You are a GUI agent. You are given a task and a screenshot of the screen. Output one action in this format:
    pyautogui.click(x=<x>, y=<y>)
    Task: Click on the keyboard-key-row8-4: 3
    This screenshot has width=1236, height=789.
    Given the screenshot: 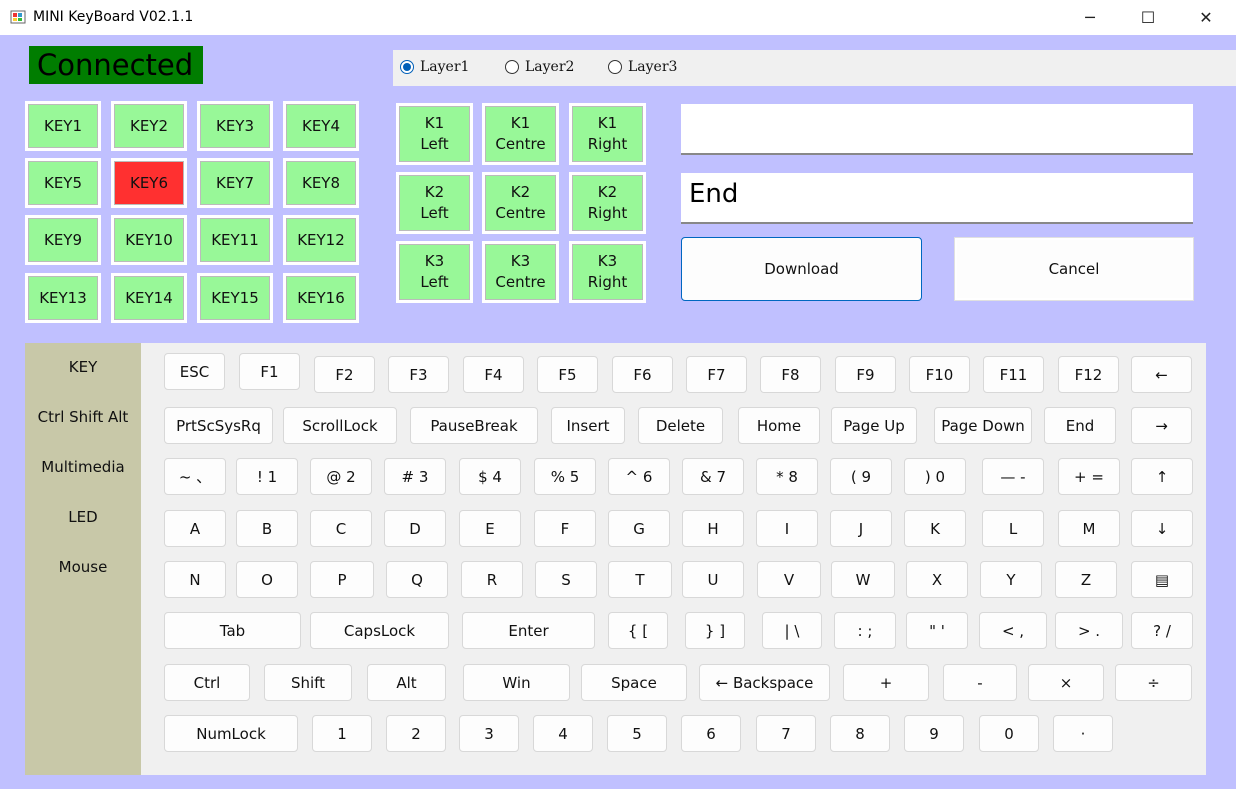 What is the action you would take?
    pyautogui.click(x=489, y=733)
    